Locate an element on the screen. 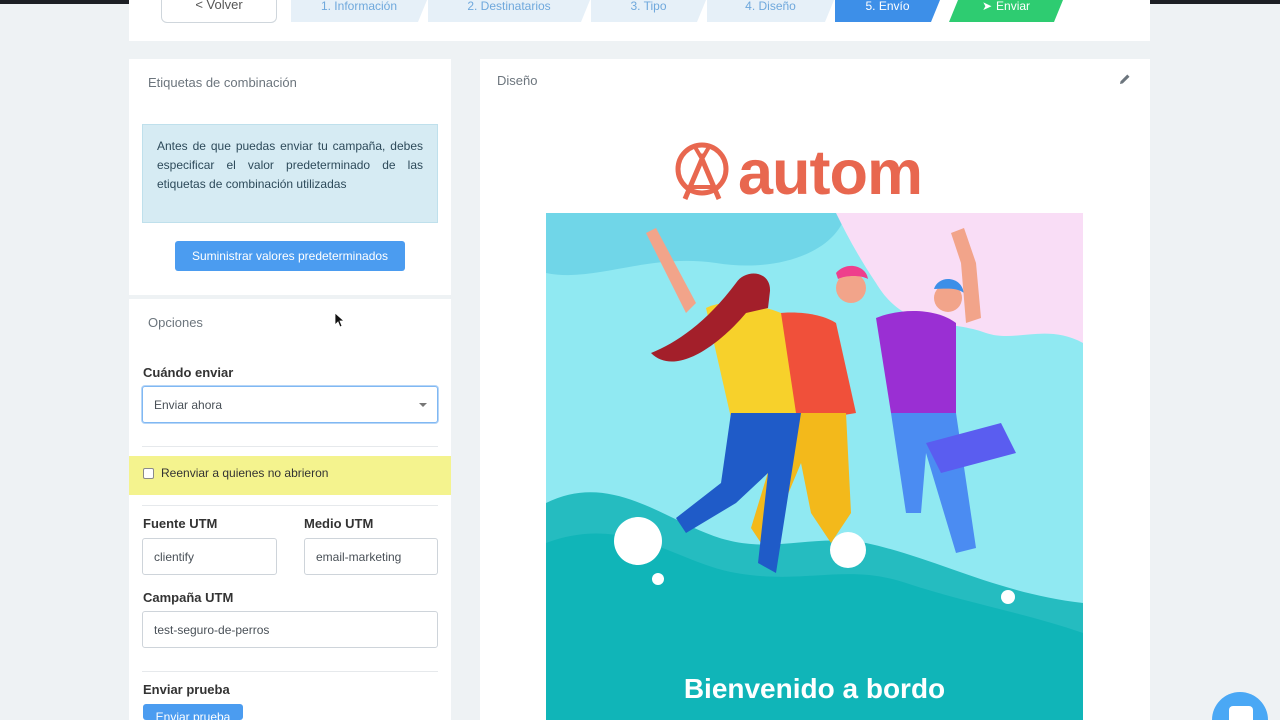 This screenshot has height=720, width=1280. step-tipo: 3. Tipo is located at coordinates (648, 11).